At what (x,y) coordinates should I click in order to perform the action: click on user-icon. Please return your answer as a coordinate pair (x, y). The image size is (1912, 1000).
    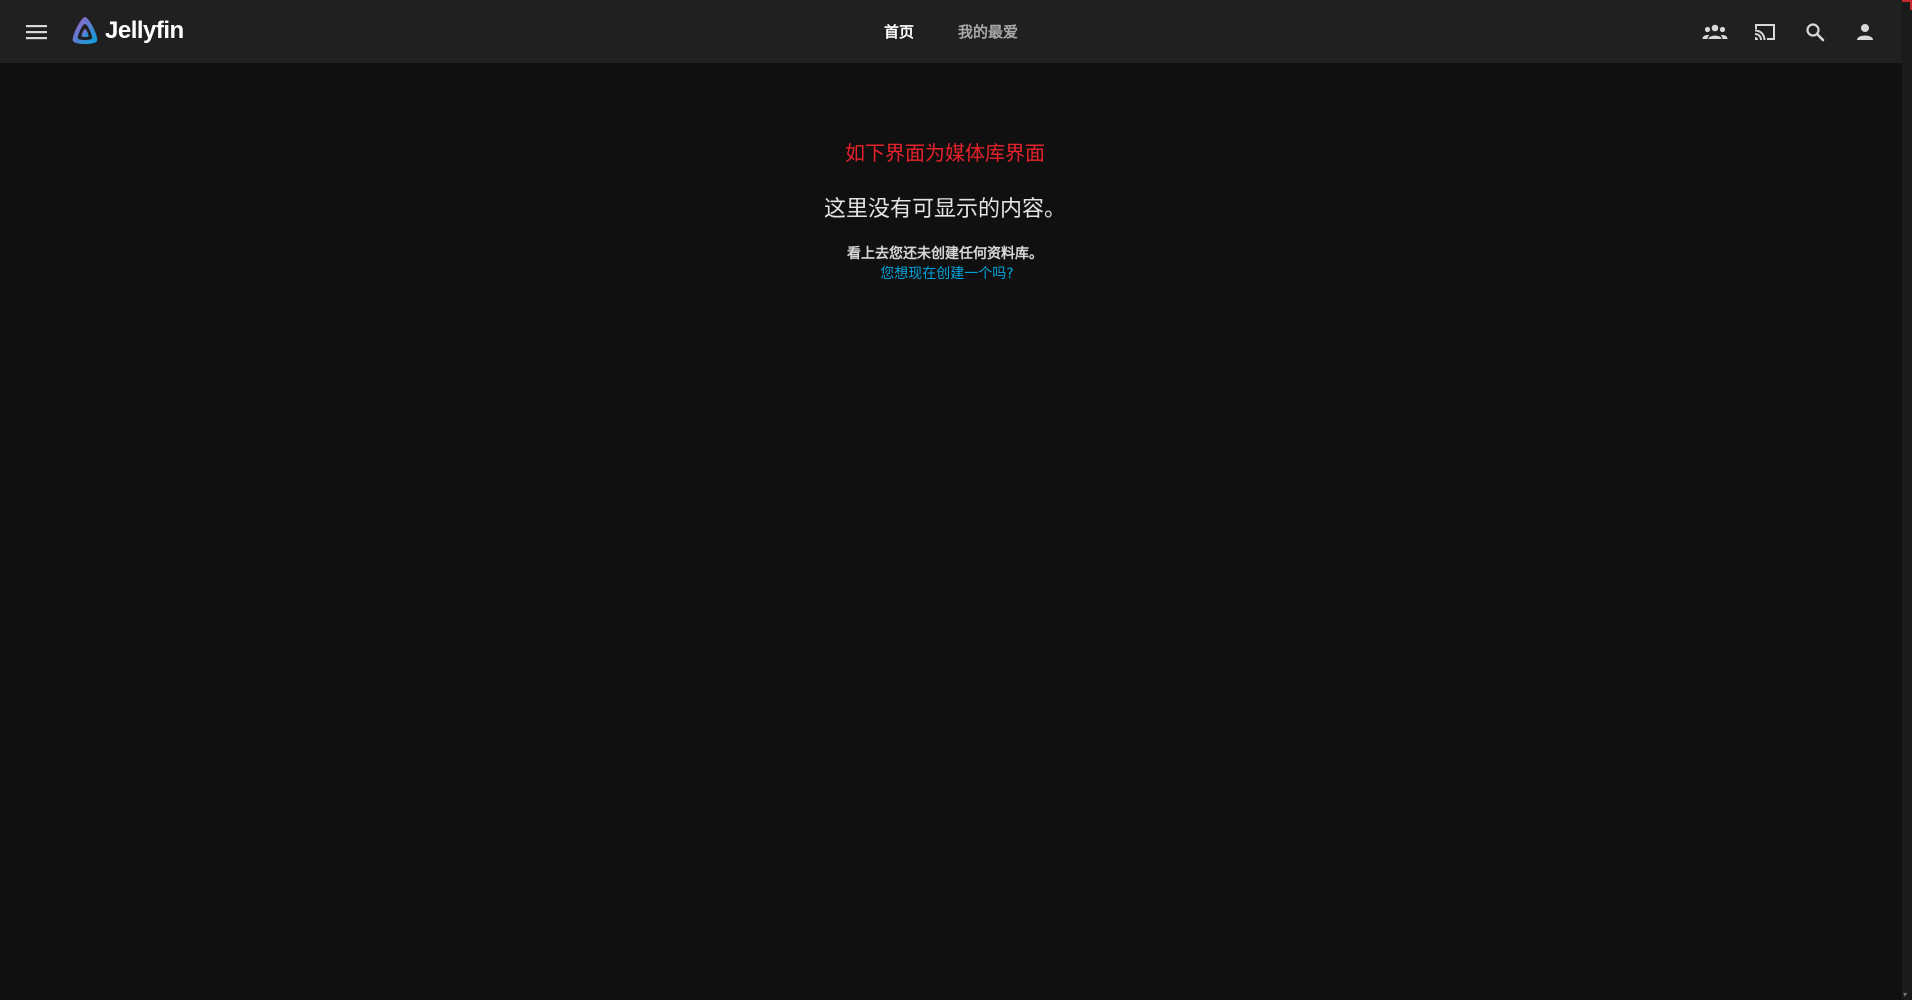
    Looking at the image, I should click on (1865, 31).